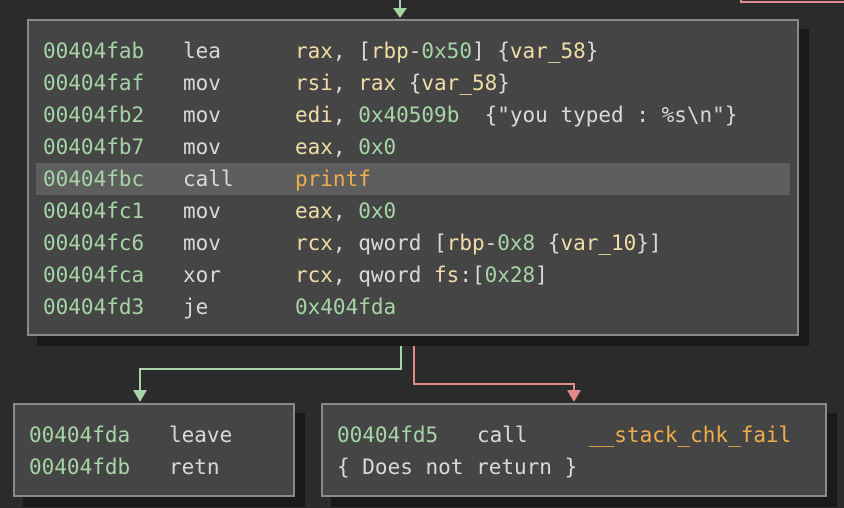 The height and width of the screenshot is (508, 844). I want to click on operand-text: {"you typed : %s\n"}, so click(598, 115).